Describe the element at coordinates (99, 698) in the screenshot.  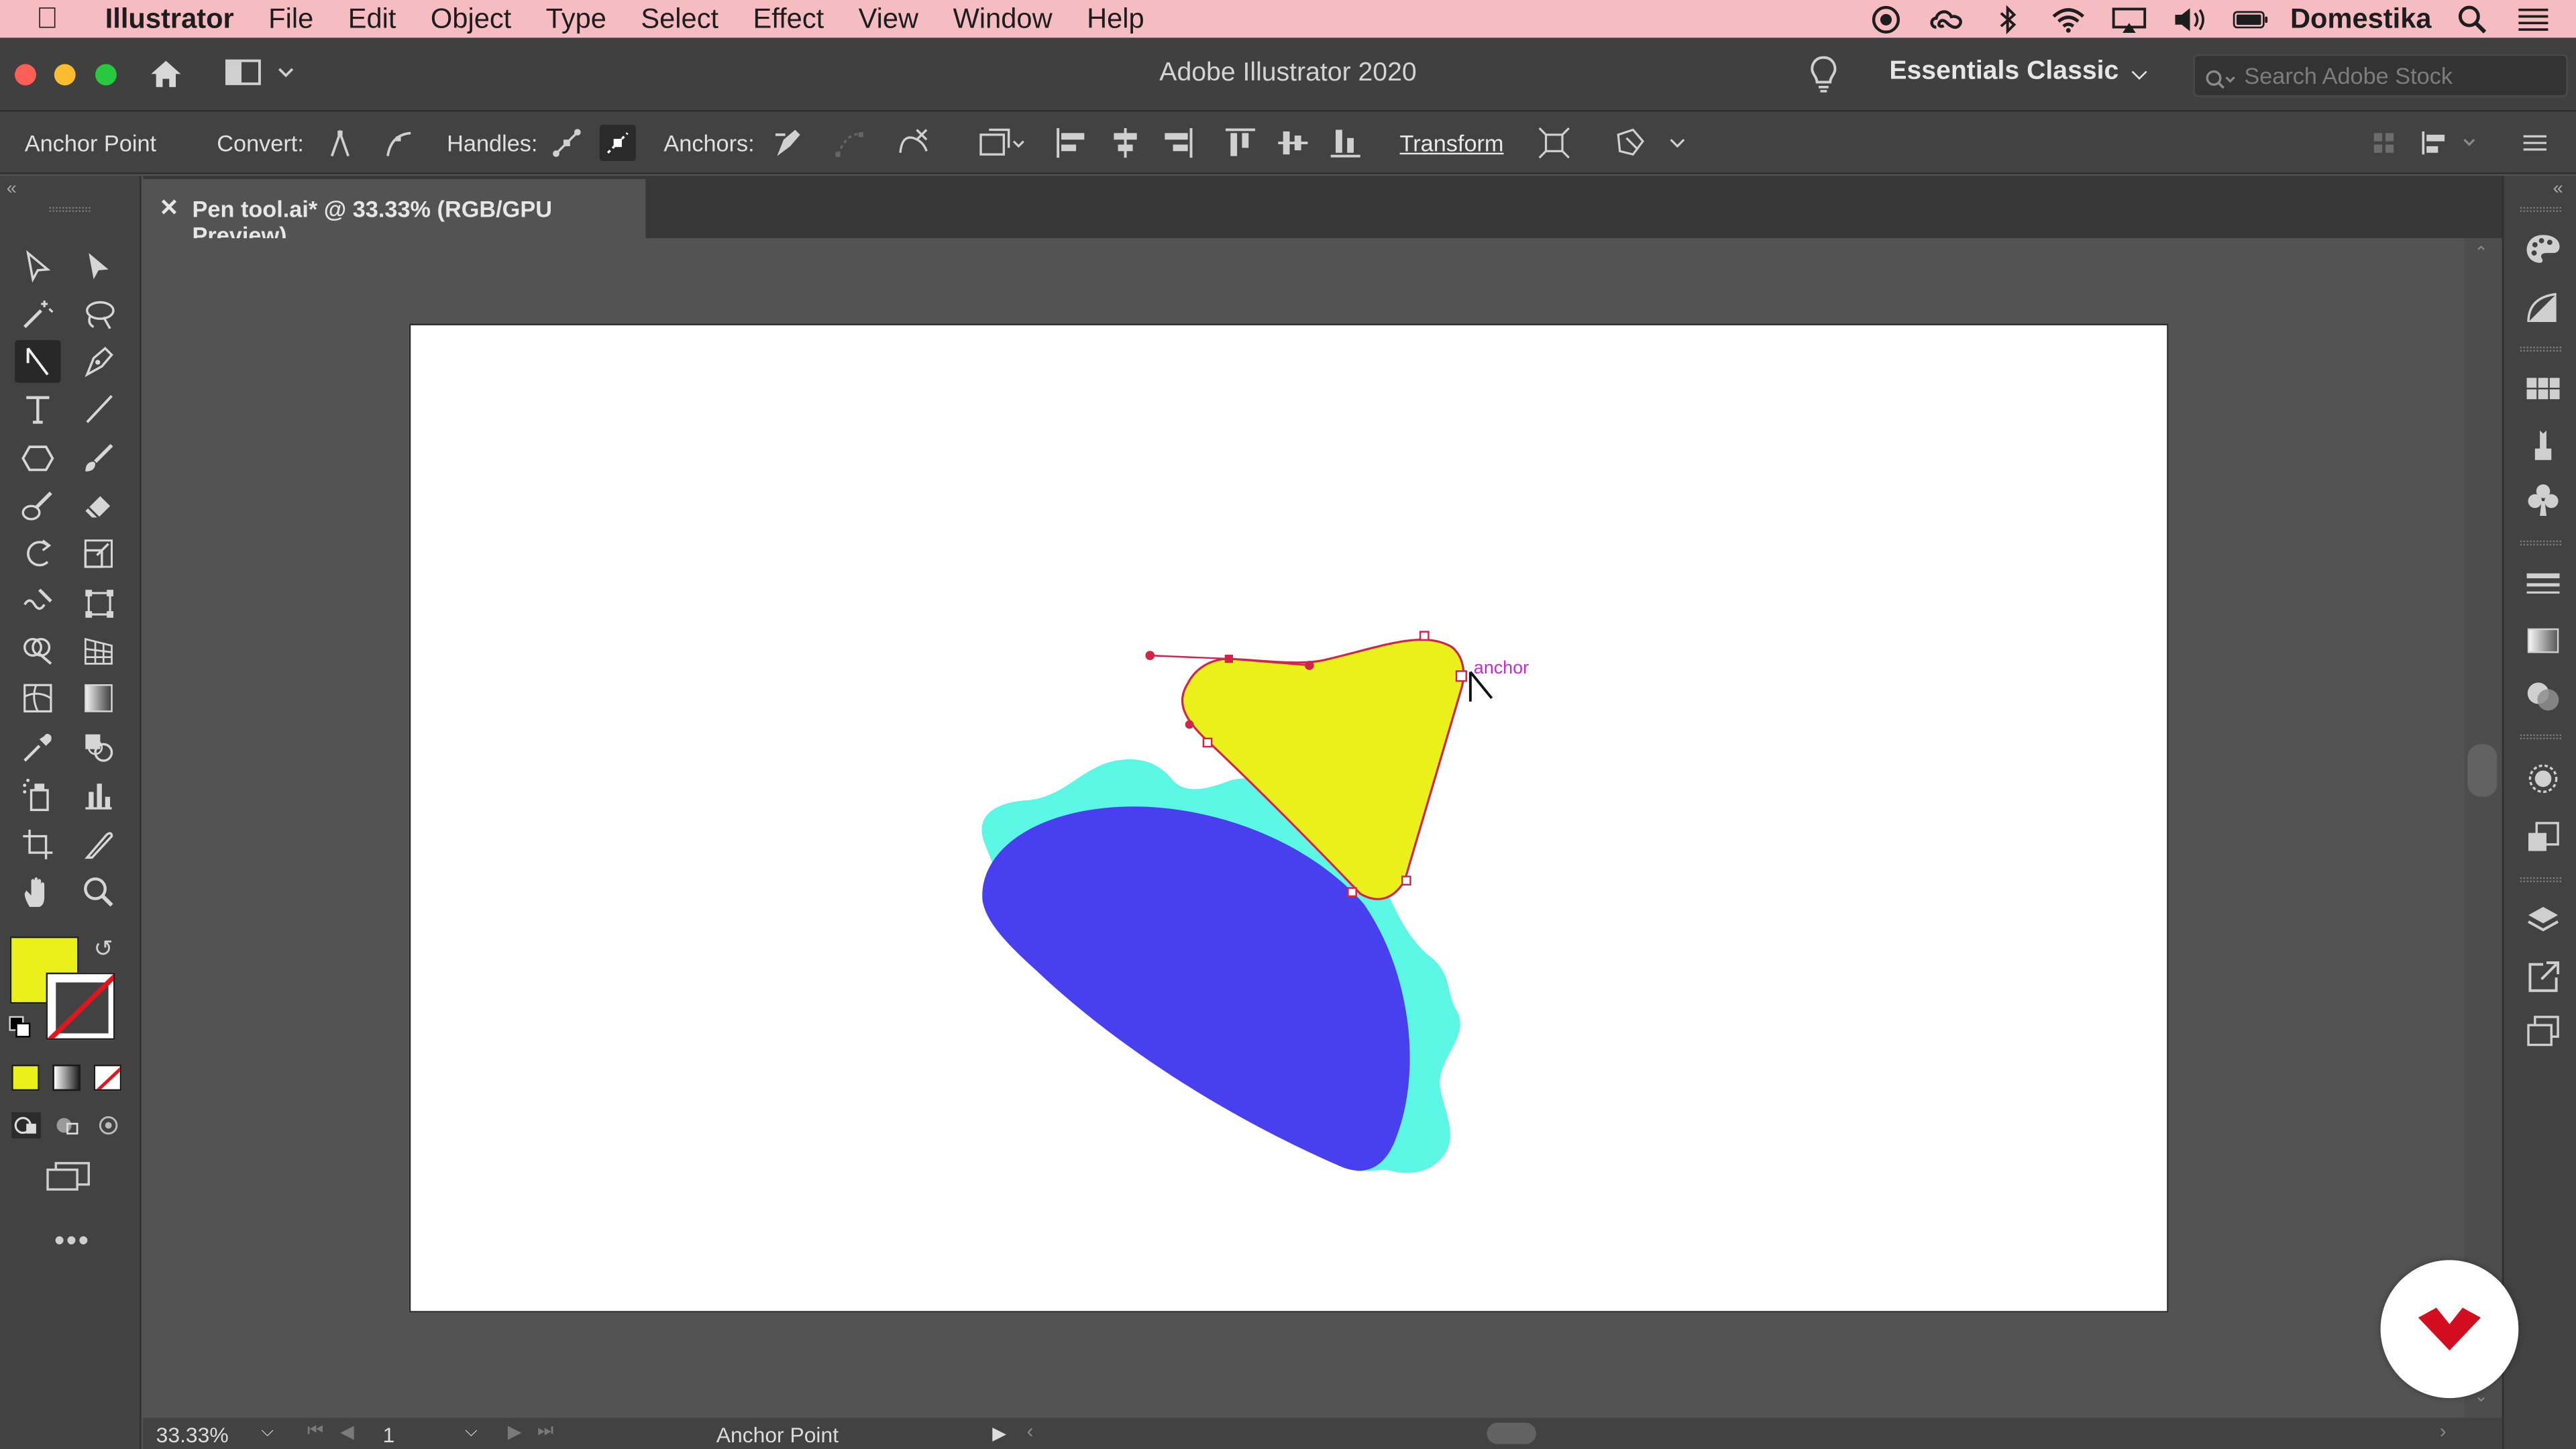
I see `gradient-icon` at that location.